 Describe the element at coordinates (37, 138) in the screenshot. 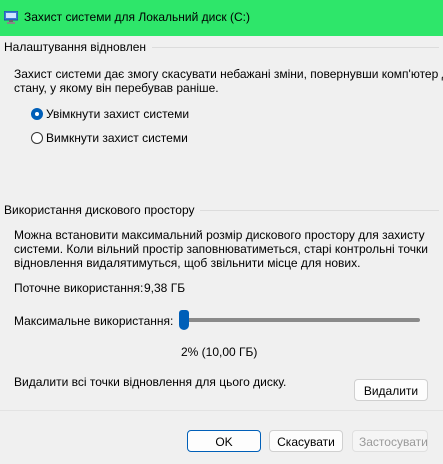

I see `radio-unchecked-icon` at that location.